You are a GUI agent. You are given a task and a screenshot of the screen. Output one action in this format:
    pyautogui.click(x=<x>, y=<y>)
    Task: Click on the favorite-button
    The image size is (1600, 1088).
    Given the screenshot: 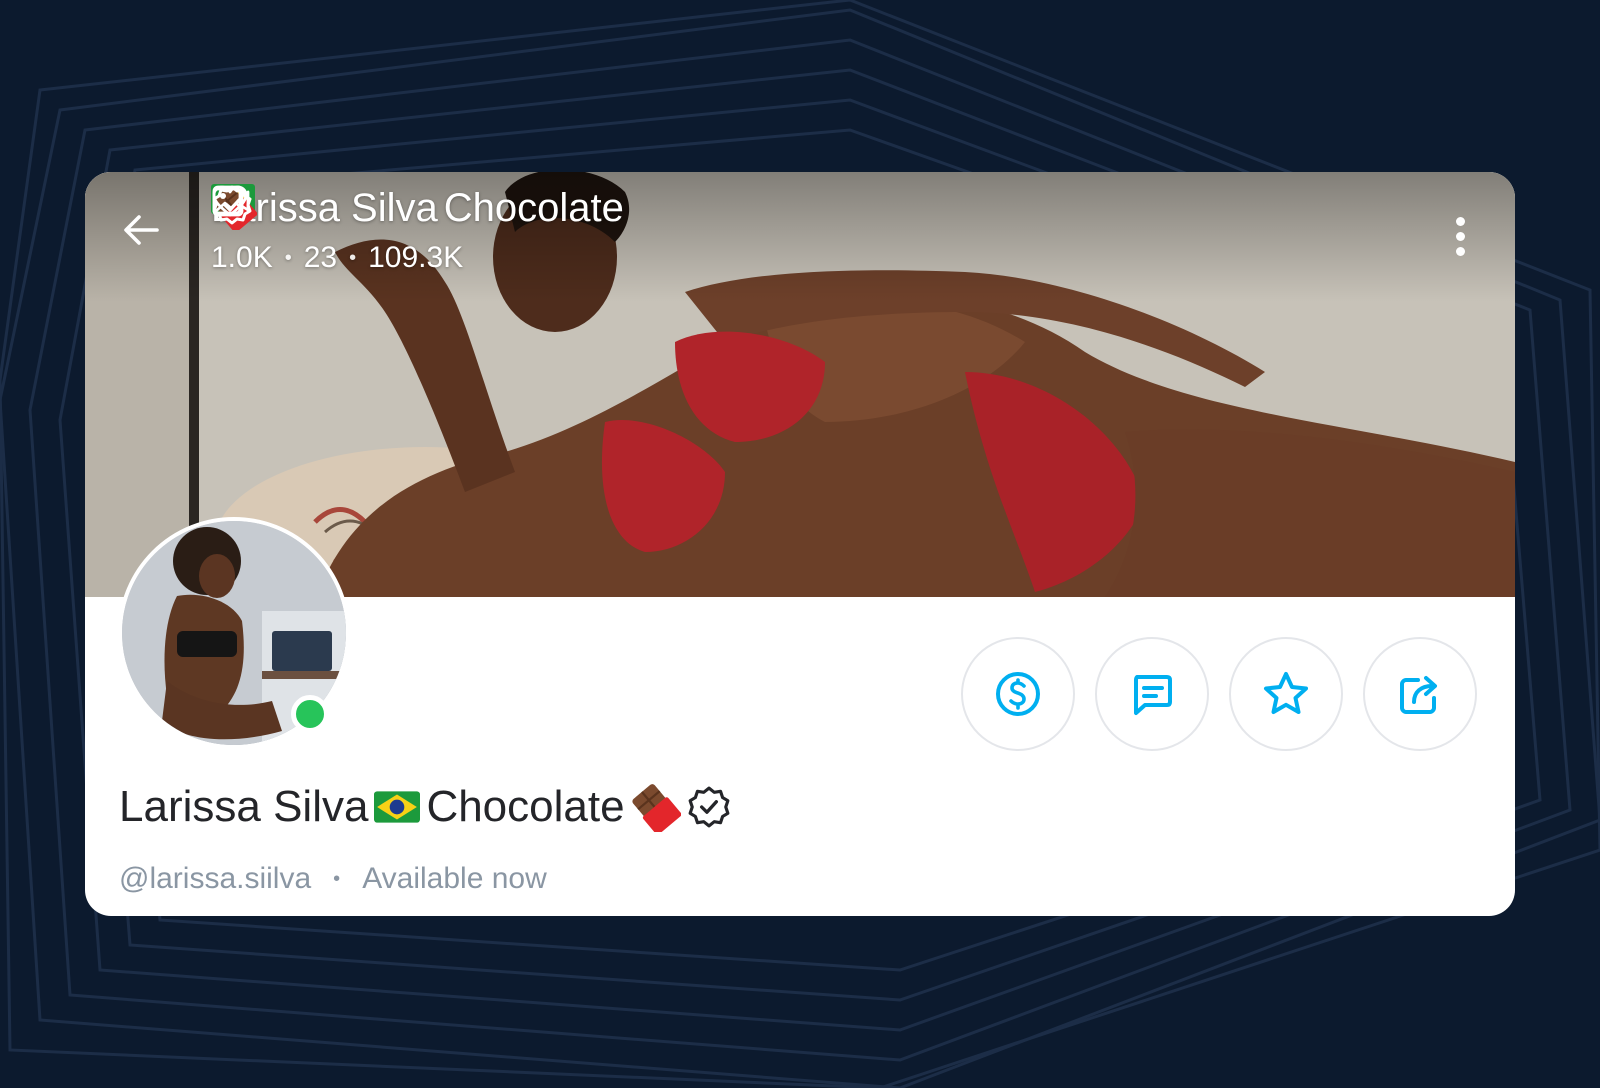 What is the action you would take?
    pyautogui.click(x=1286, y=694)
    